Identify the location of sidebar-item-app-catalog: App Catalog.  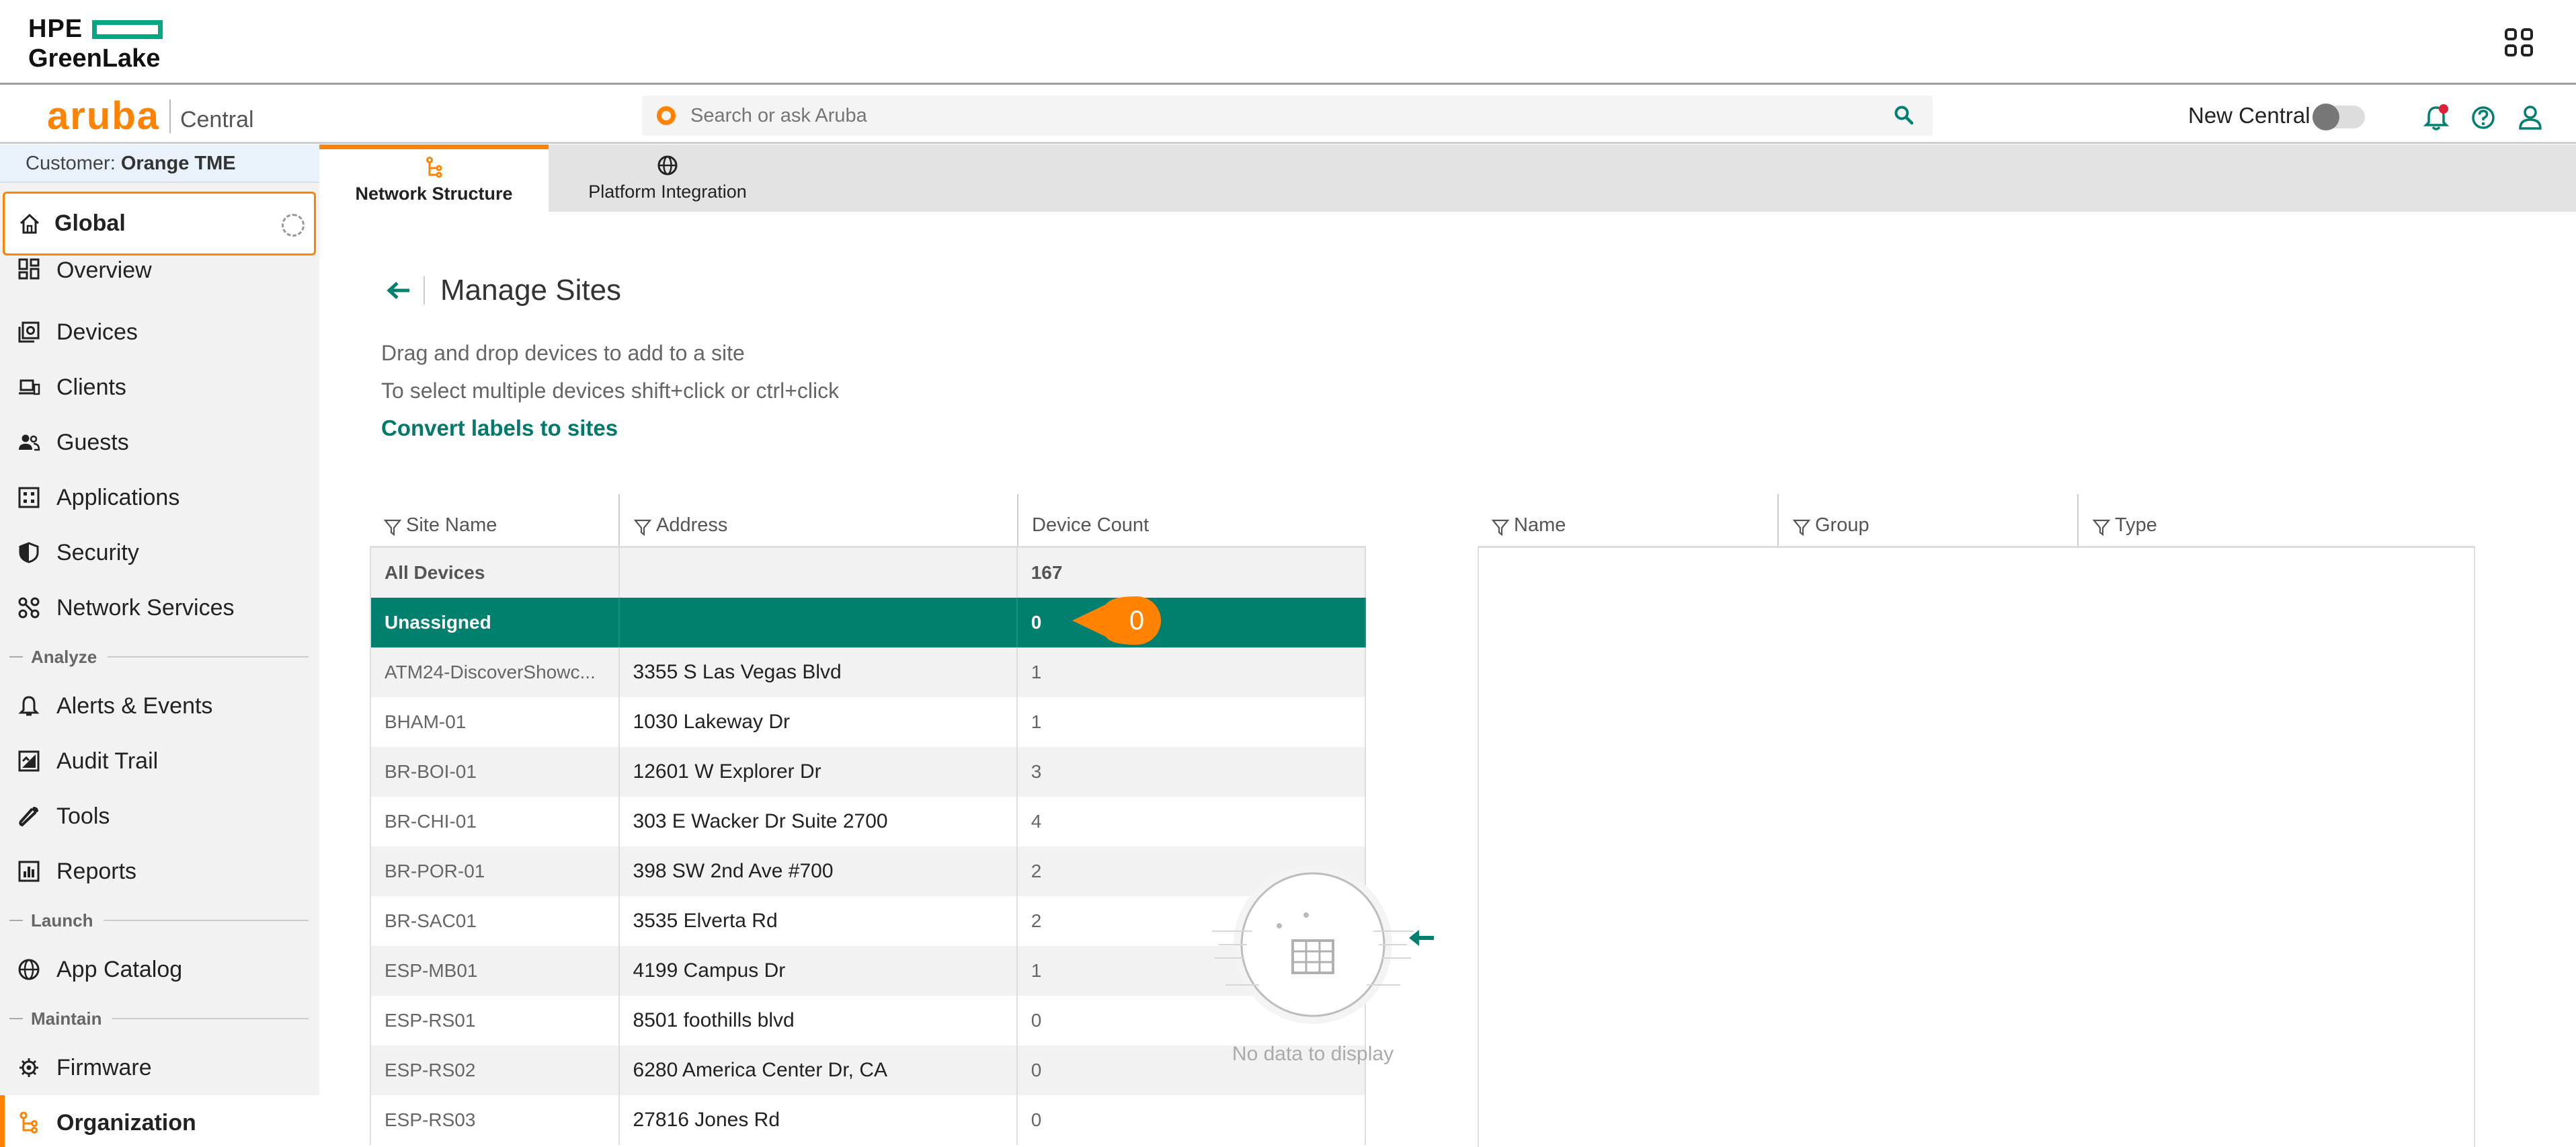
(159, 969).